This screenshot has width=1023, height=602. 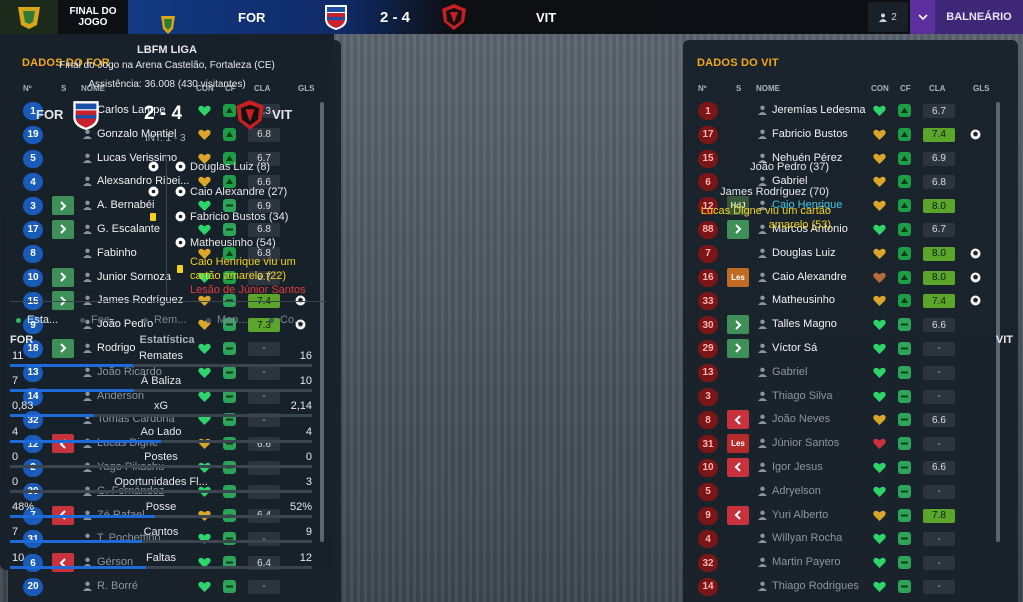 What do you see at coordinates (880, 88) in the screenshot?
I see `col-con: CON` at bounding box center [880, 88].